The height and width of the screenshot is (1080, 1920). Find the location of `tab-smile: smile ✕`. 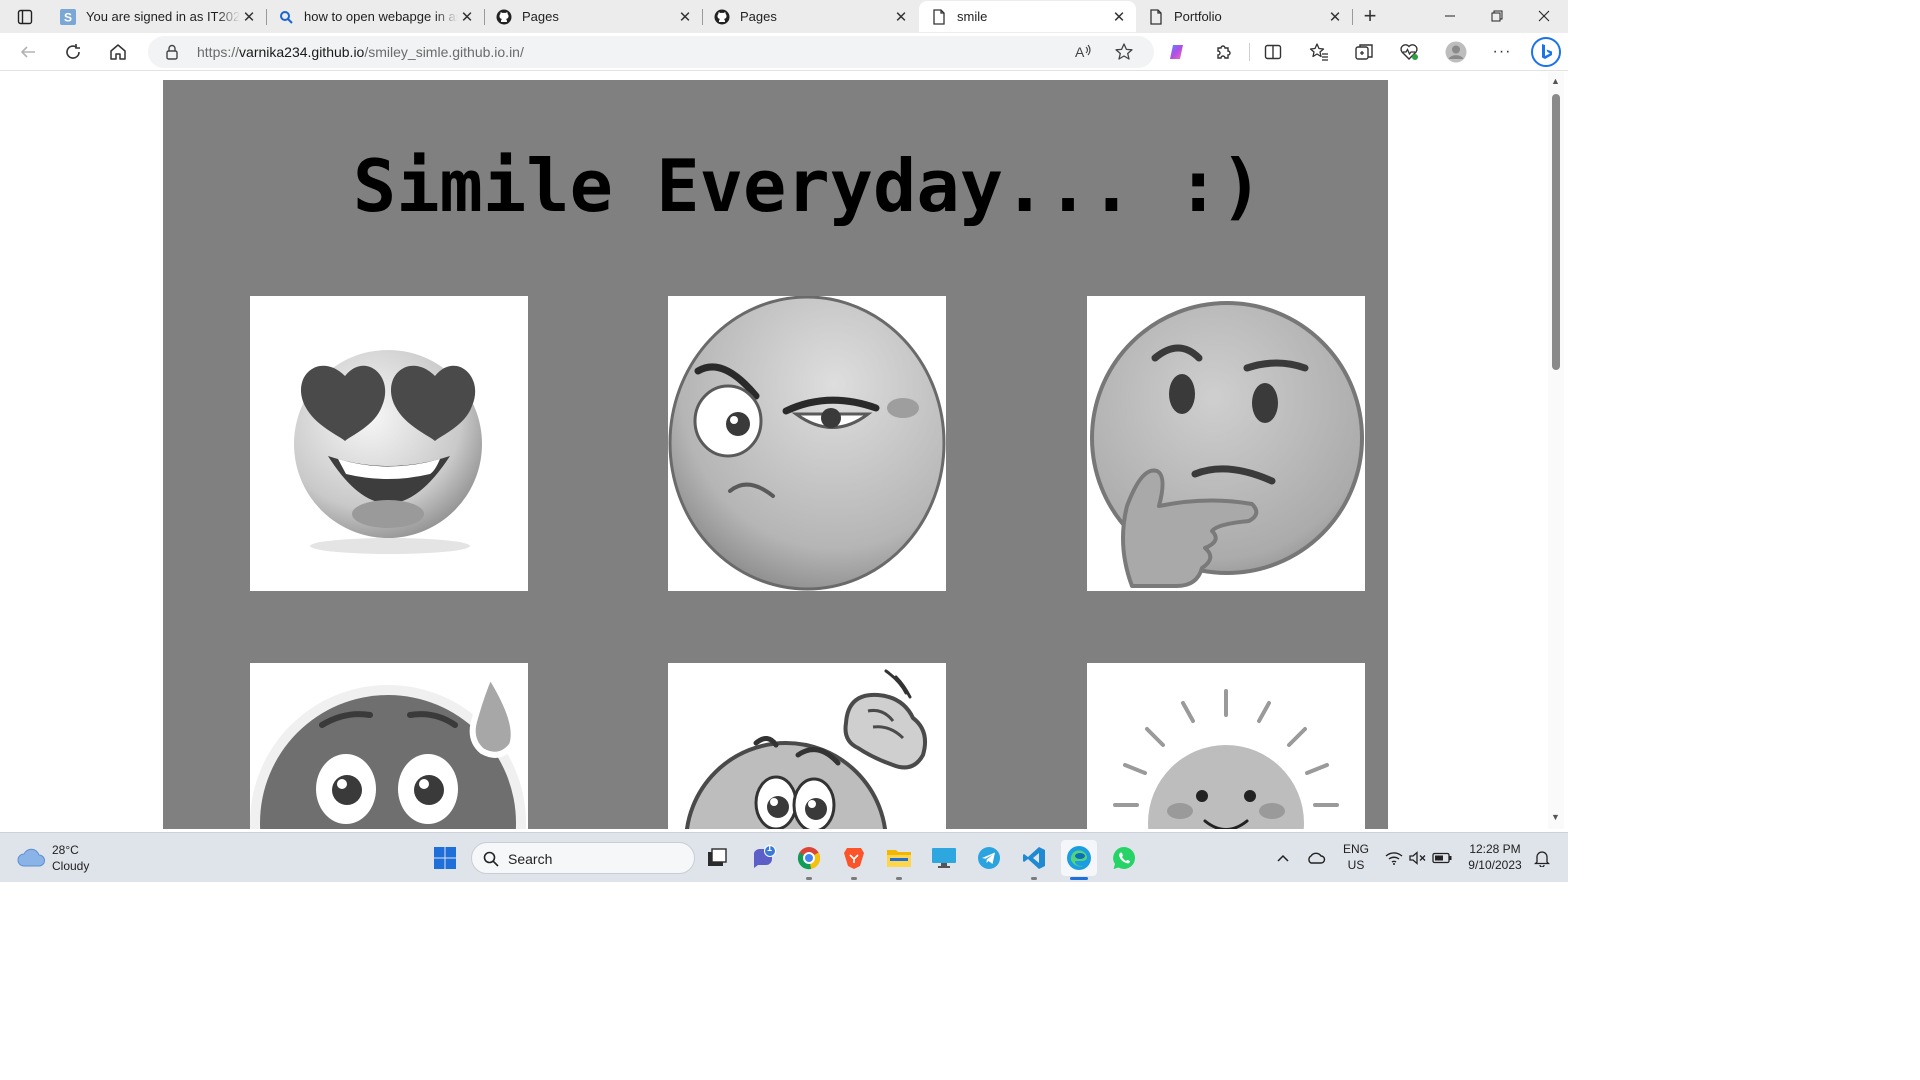

tab-smile: smile ✕ is located at coordinates (1027, 16).